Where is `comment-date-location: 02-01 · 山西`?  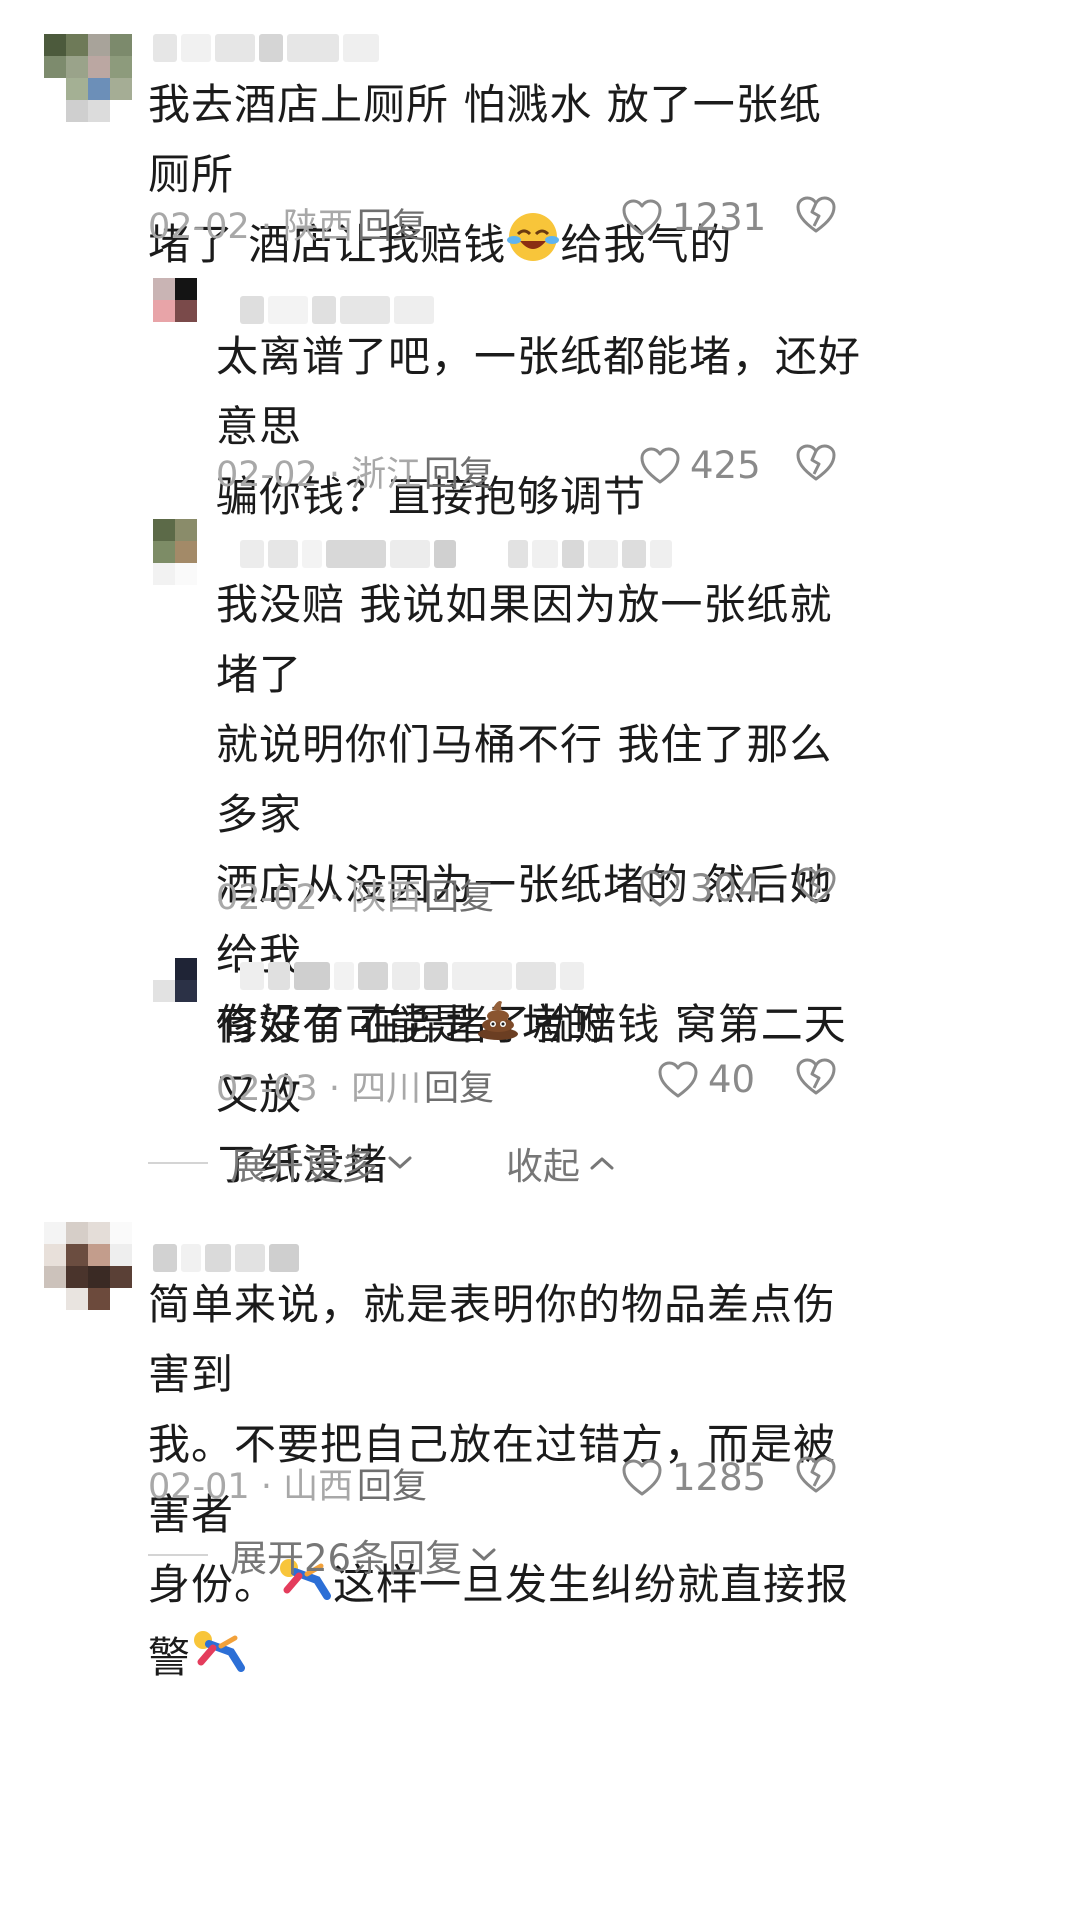
comment-date-location: 02-01 · 山西 is located at coordinates (251, 1487).